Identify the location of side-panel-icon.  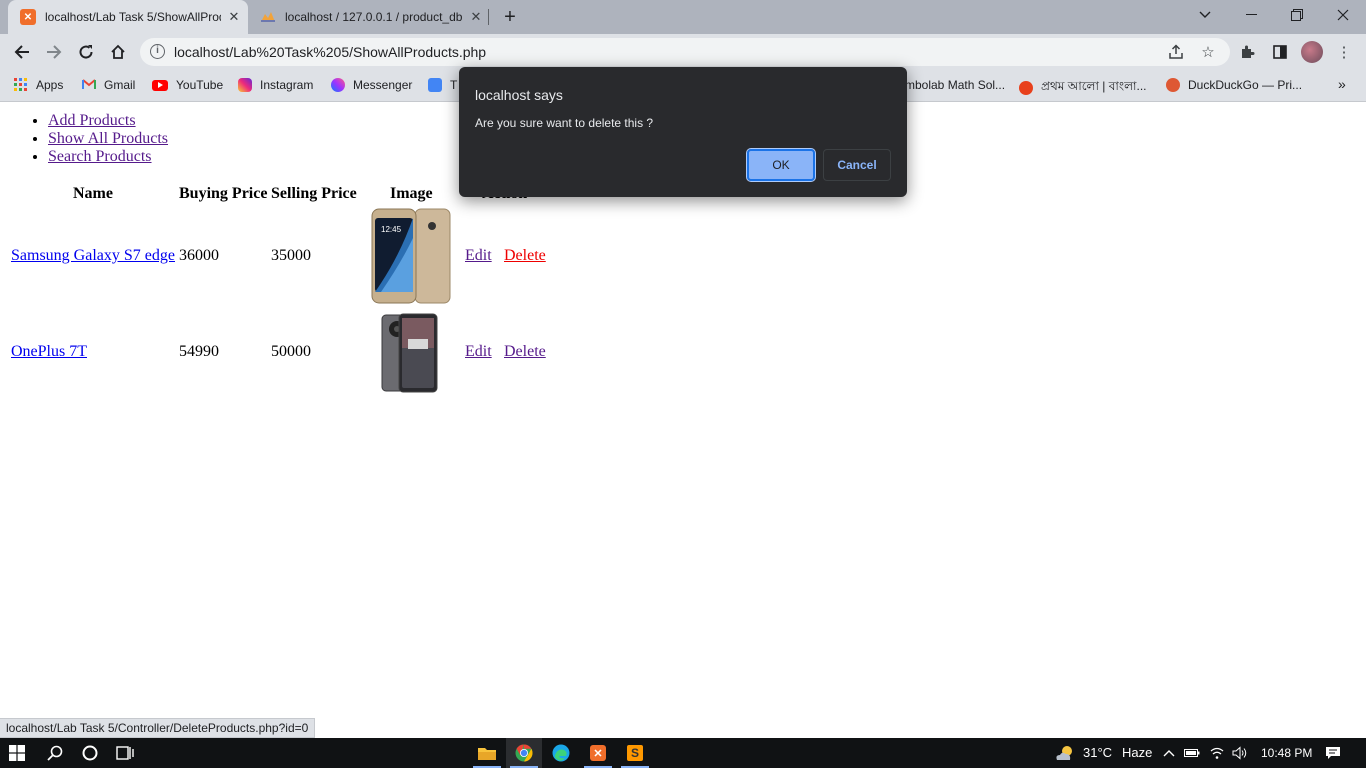
(1280, 52).